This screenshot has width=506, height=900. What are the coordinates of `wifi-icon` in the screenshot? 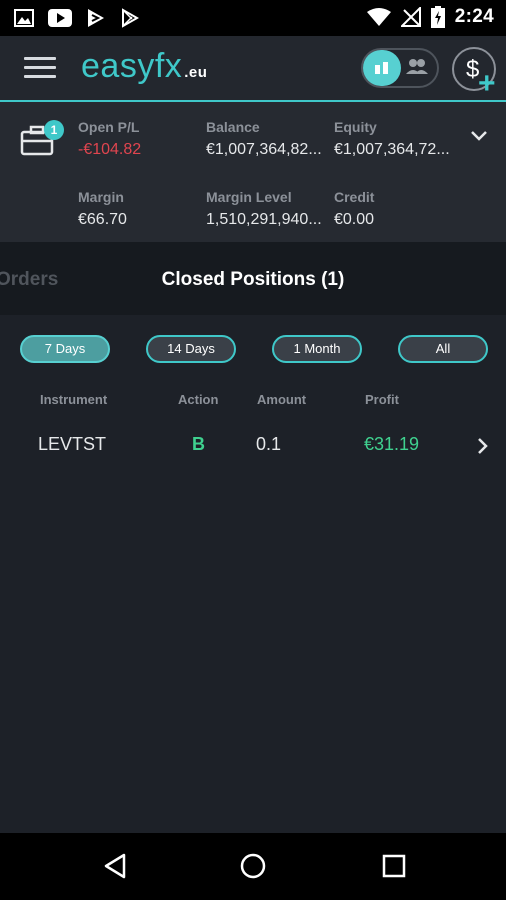 It's located at (378, 17).